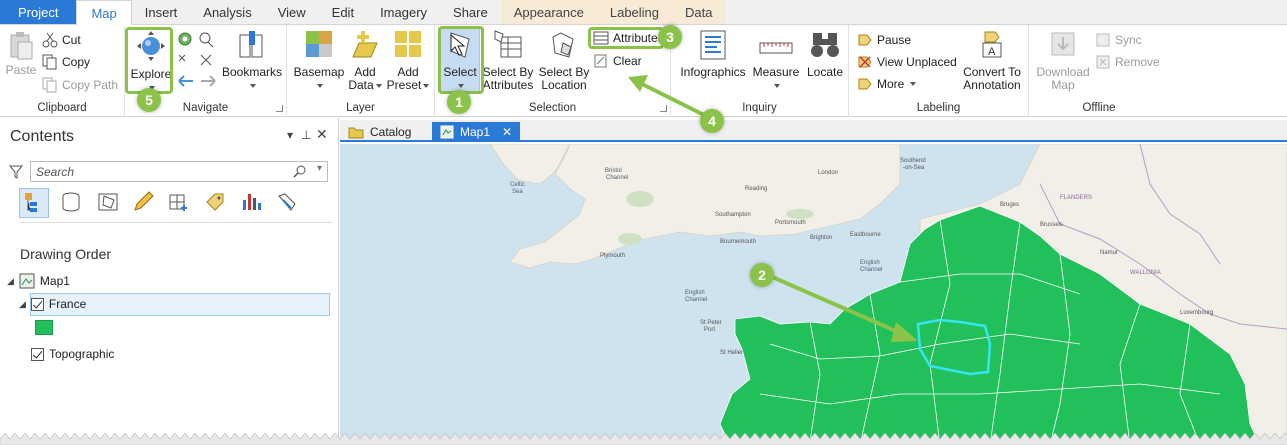  I want to click on callout-2-badge: 2, so click(762, 275).